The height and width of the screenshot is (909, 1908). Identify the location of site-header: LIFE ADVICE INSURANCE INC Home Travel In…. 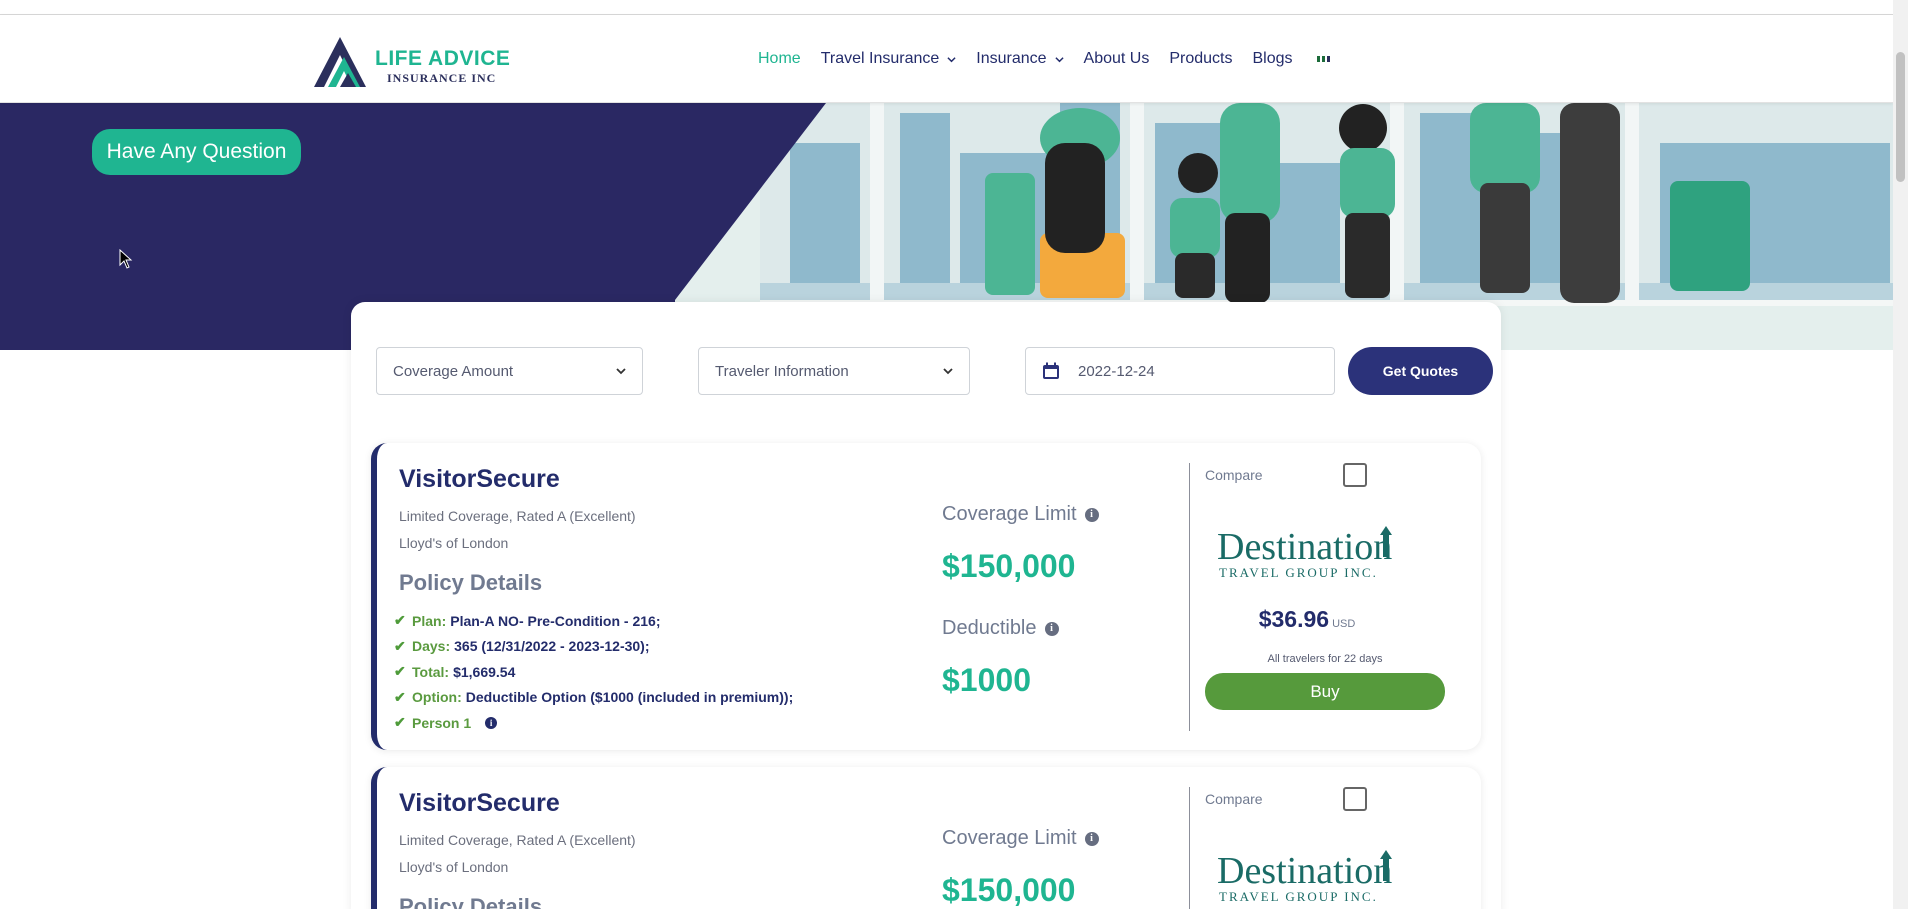
(946, 59).